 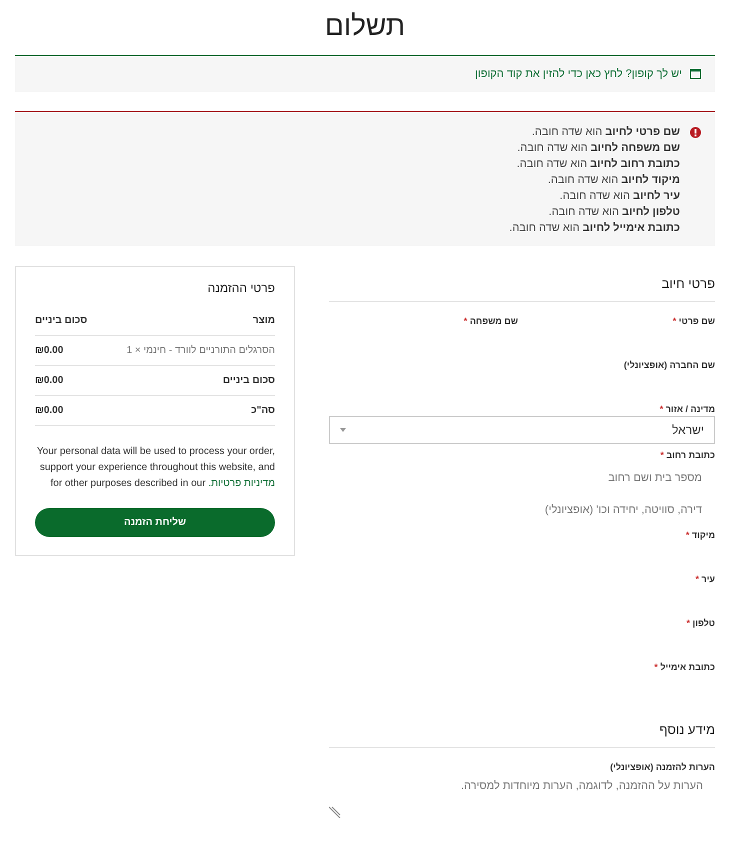 I want to click on row-label: סה"כ, so click(x=263, y=410).